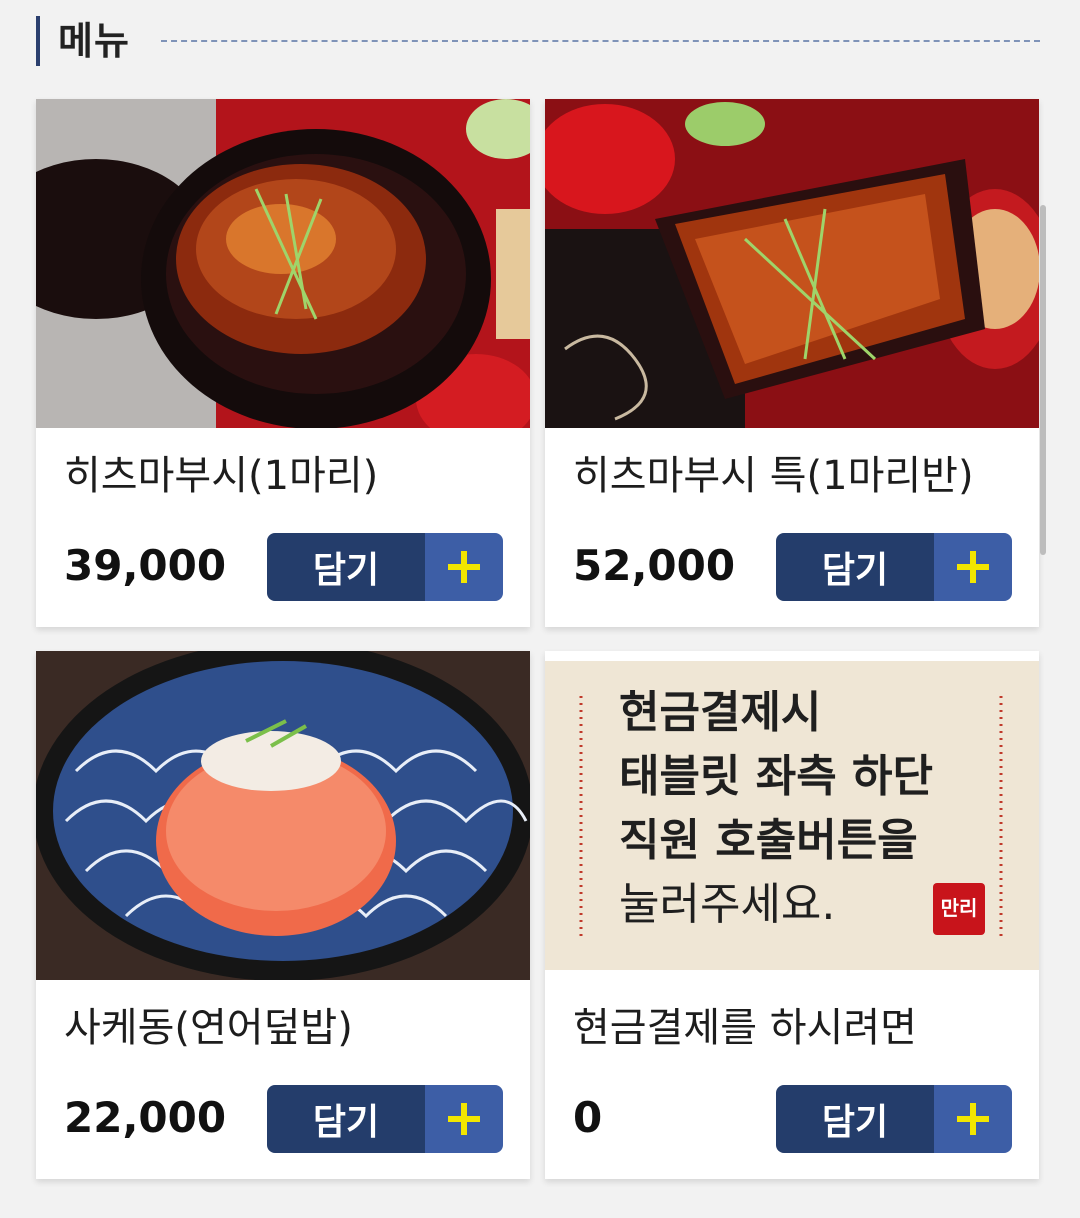 The width and height of the screenshot is (1080, 1218). Describe the element at coordinates (145, 1117) in the screenshot. I see `menu-item-price: 22,000` at that location.